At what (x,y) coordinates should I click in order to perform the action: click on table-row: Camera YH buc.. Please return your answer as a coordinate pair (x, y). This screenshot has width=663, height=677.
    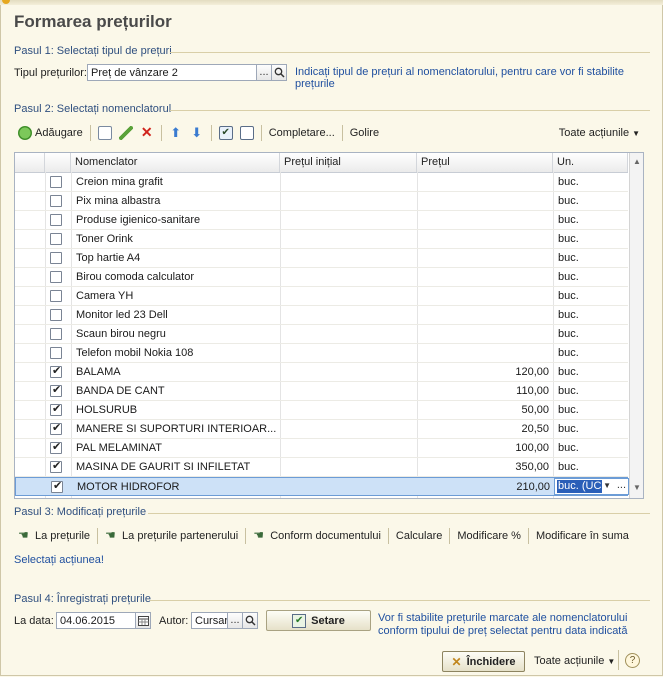
    Looking at the image, I should click on (321, 296).